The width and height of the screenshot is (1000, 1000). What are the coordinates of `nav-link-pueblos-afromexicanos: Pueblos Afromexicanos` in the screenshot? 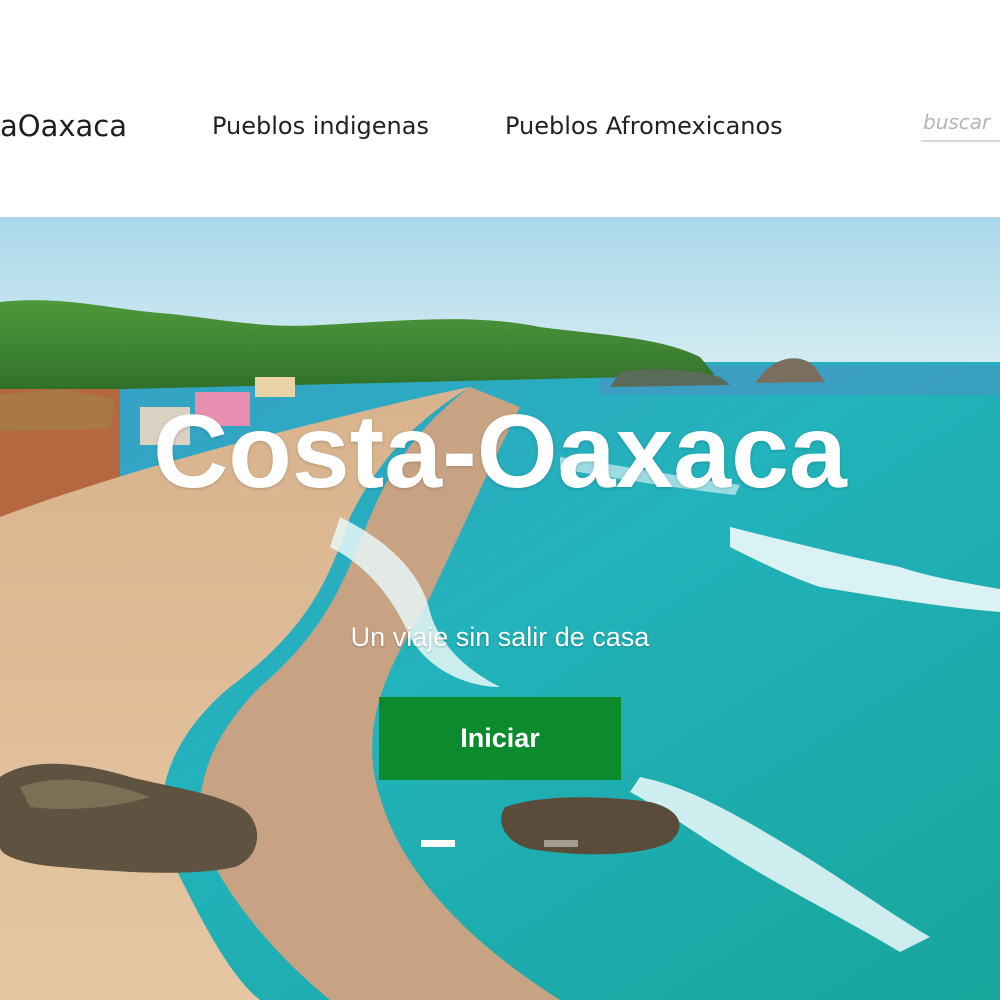 It's located at (644, 126).